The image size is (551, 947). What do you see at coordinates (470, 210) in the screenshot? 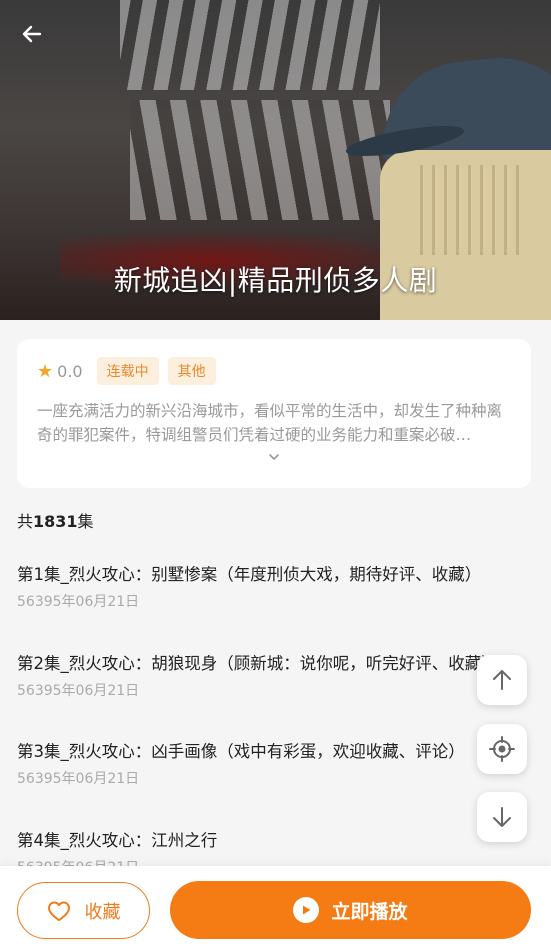
I see `cover-art-hair` at bounding box center [470, 210].